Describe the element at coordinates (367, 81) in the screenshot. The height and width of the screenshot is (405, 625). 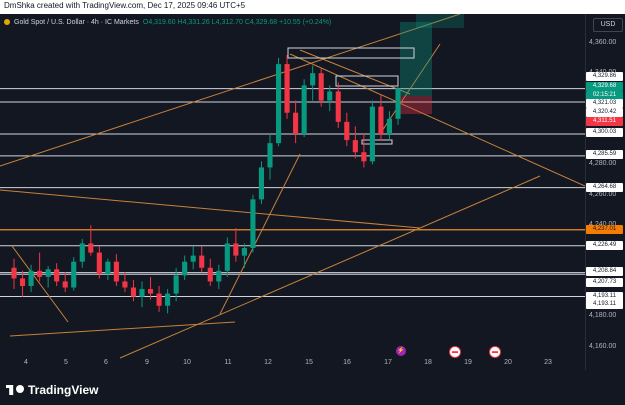
I see `zone-box` at that location.